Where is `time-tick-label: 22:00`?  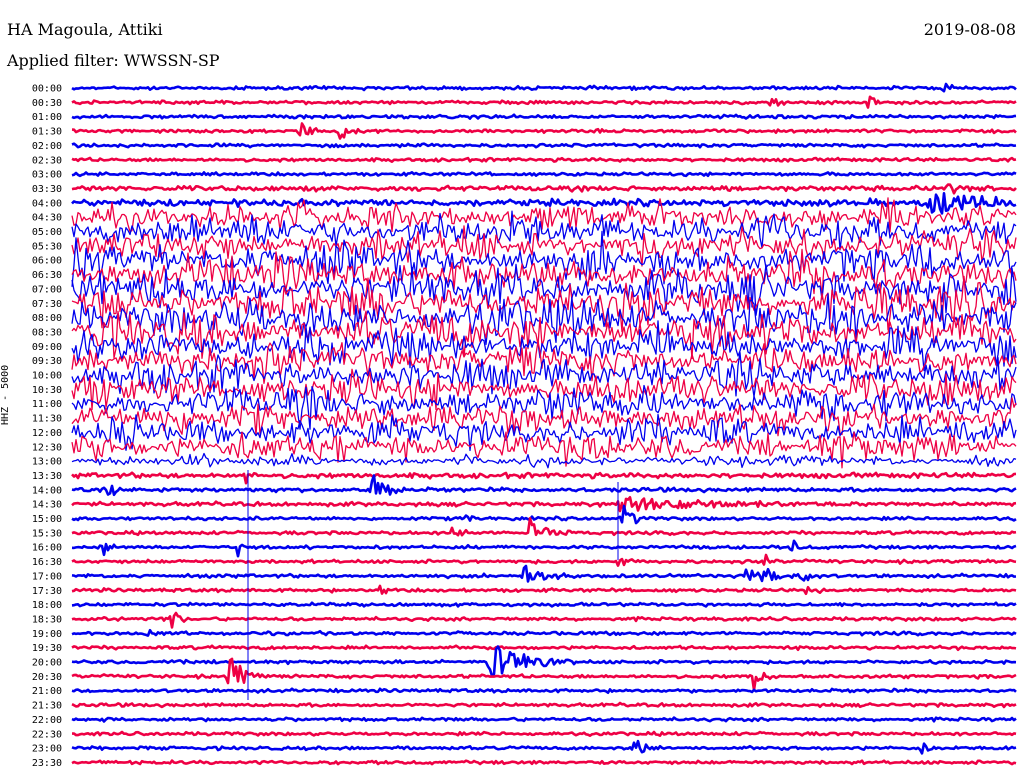 time-tick-label: 22:00 is located at coordinates (47, 720).